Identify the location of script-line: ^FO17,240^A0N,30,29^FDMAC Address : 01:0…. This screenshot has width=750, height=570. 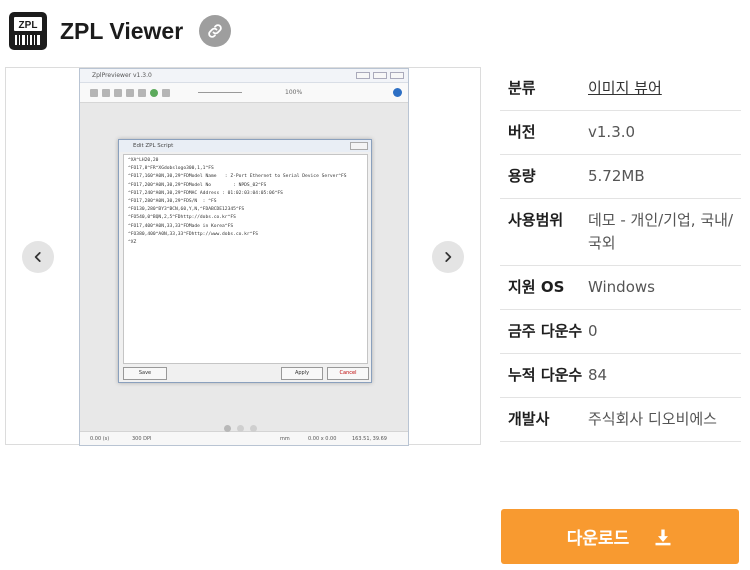
(205, 193).